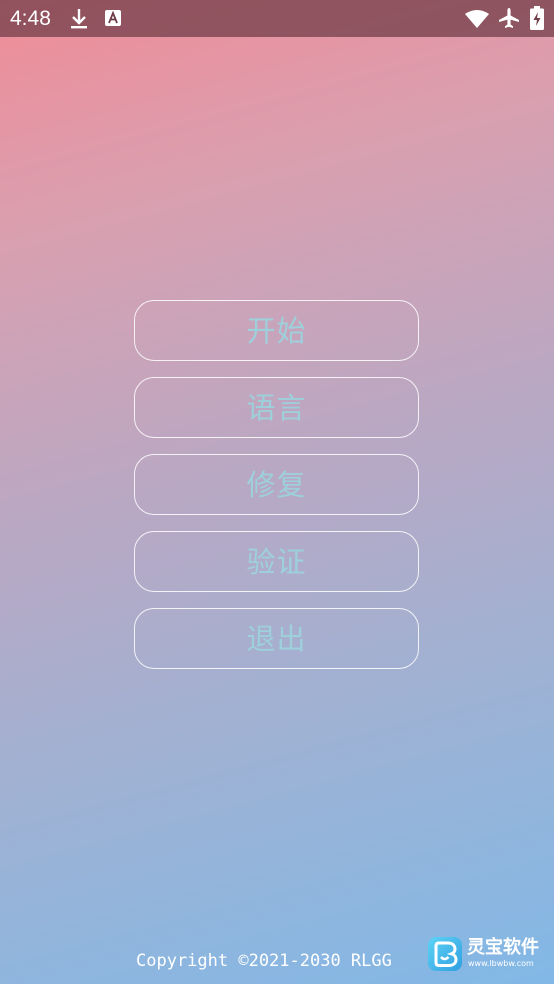  I want to click on download-icon, so click(79, 21).